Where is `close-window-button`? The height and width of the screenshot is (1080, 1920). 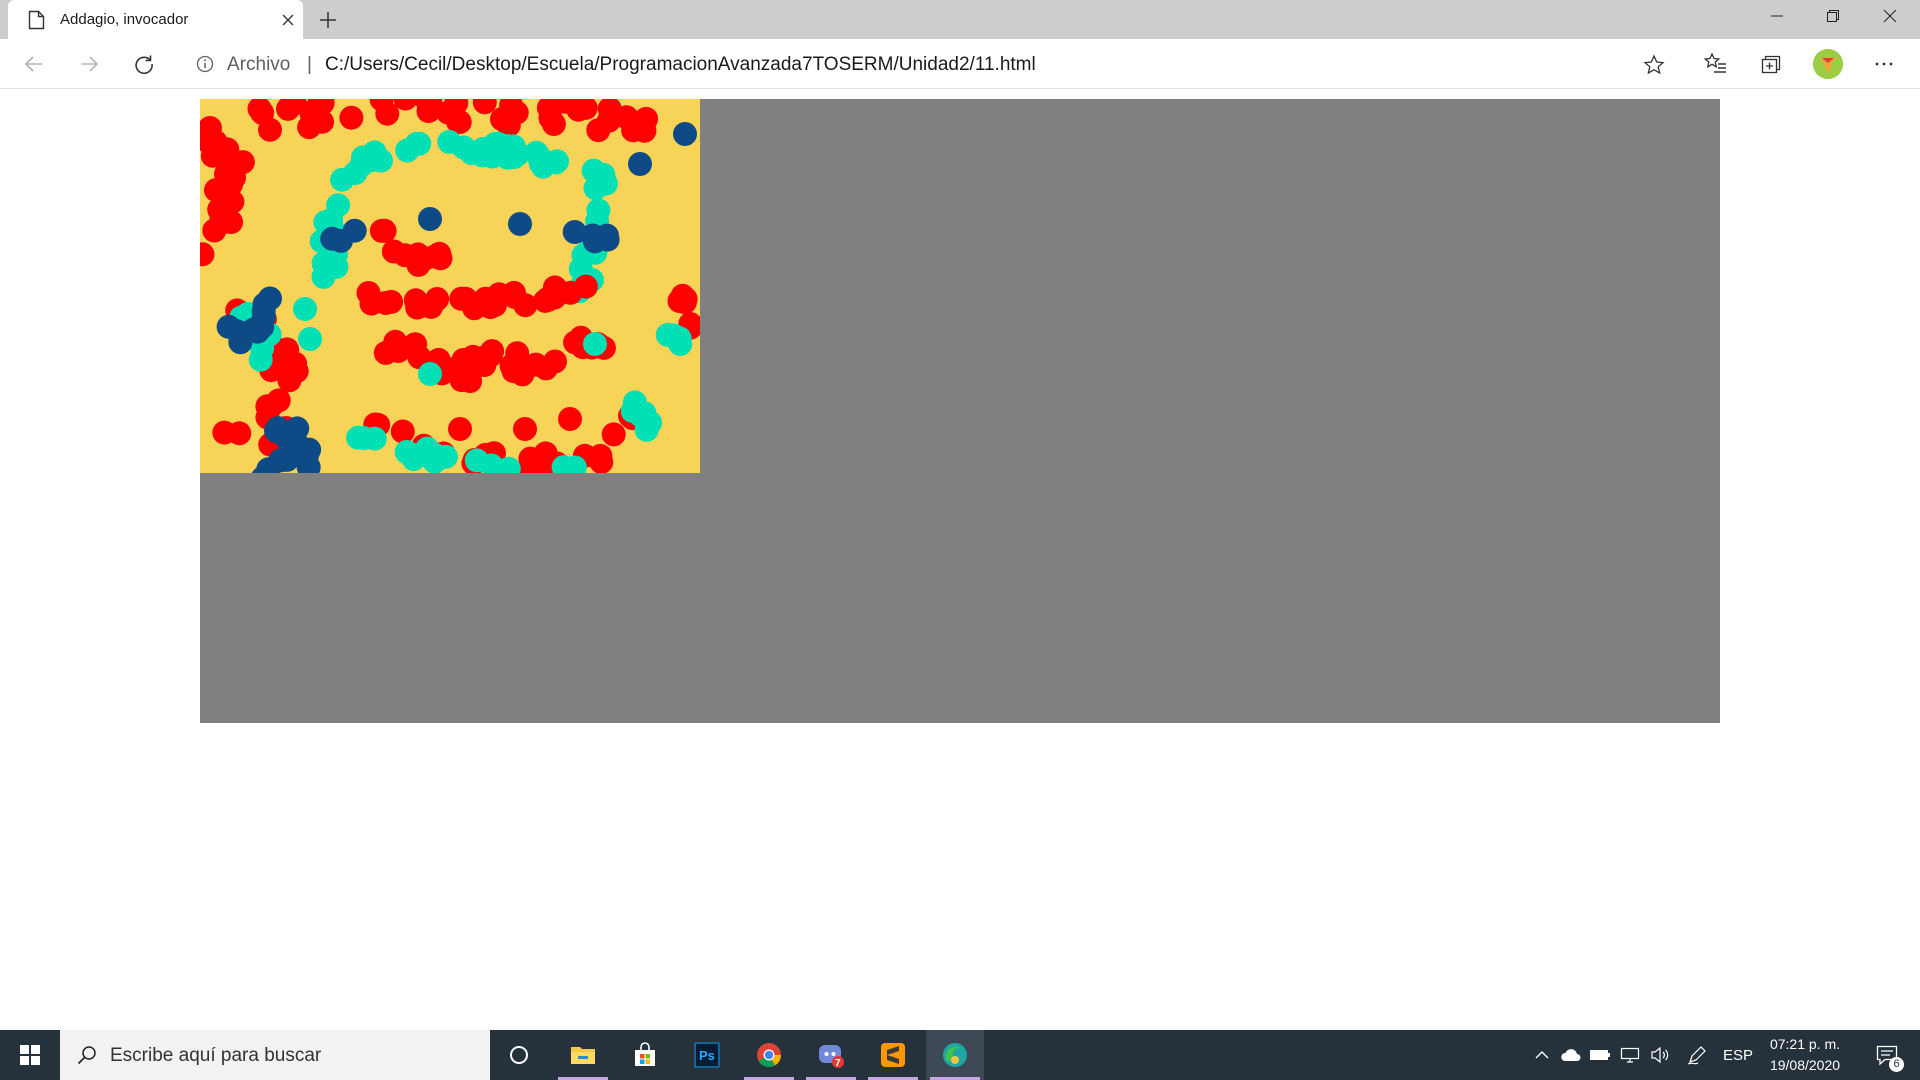 close-window-button is located at coordinates (1890, 16).